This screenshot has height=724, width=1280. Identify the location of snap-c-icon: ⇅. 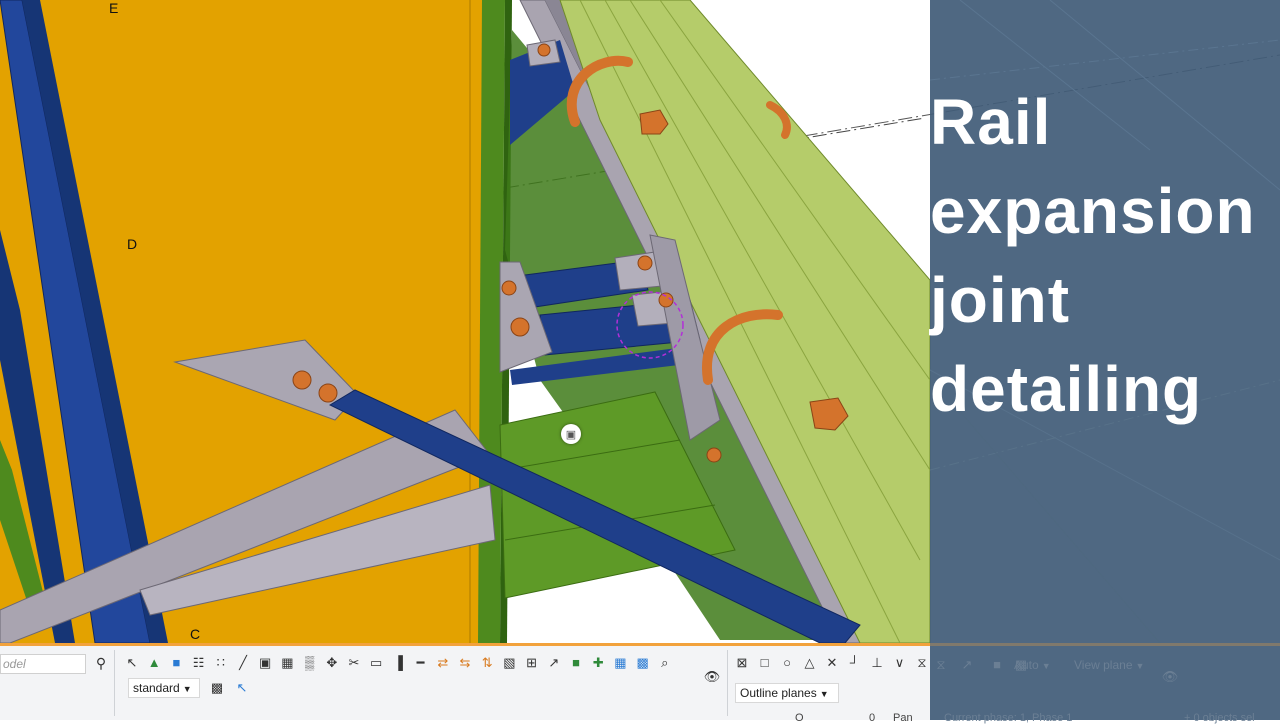
(487, 663).